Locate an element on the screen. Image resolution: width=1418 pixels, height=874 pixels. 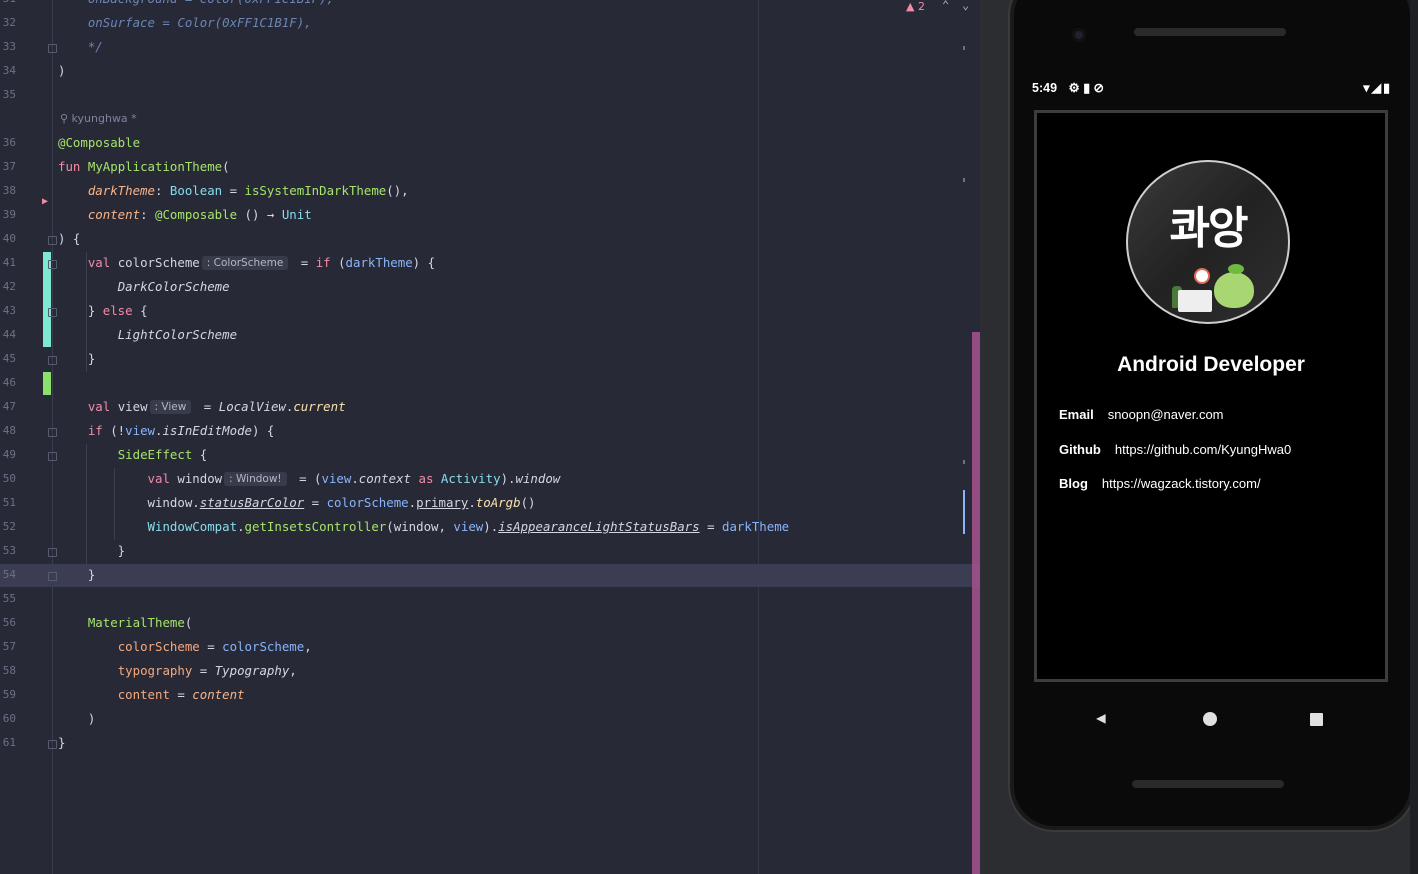
previous-highlight-icon: ⌃ is located at coordinates (945, 6).